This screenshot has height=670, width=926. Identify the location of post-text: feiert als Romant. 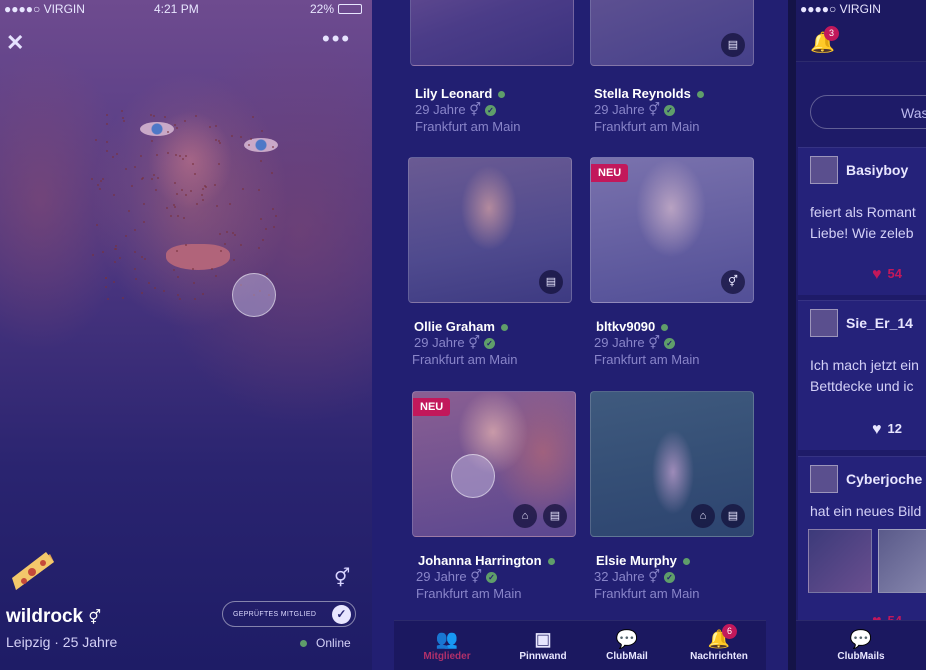
(863, 212).